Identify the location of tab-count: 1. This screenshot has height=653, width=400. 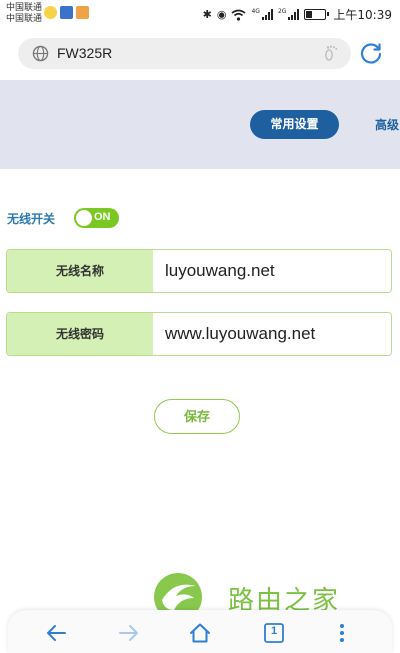
(274, 631).